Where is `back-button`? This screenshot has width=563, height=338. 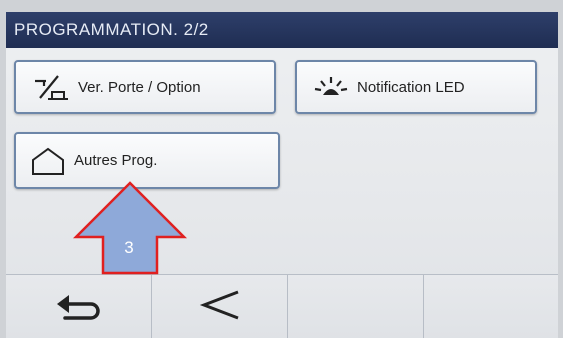
back-button is located at coordinates (79, 306).